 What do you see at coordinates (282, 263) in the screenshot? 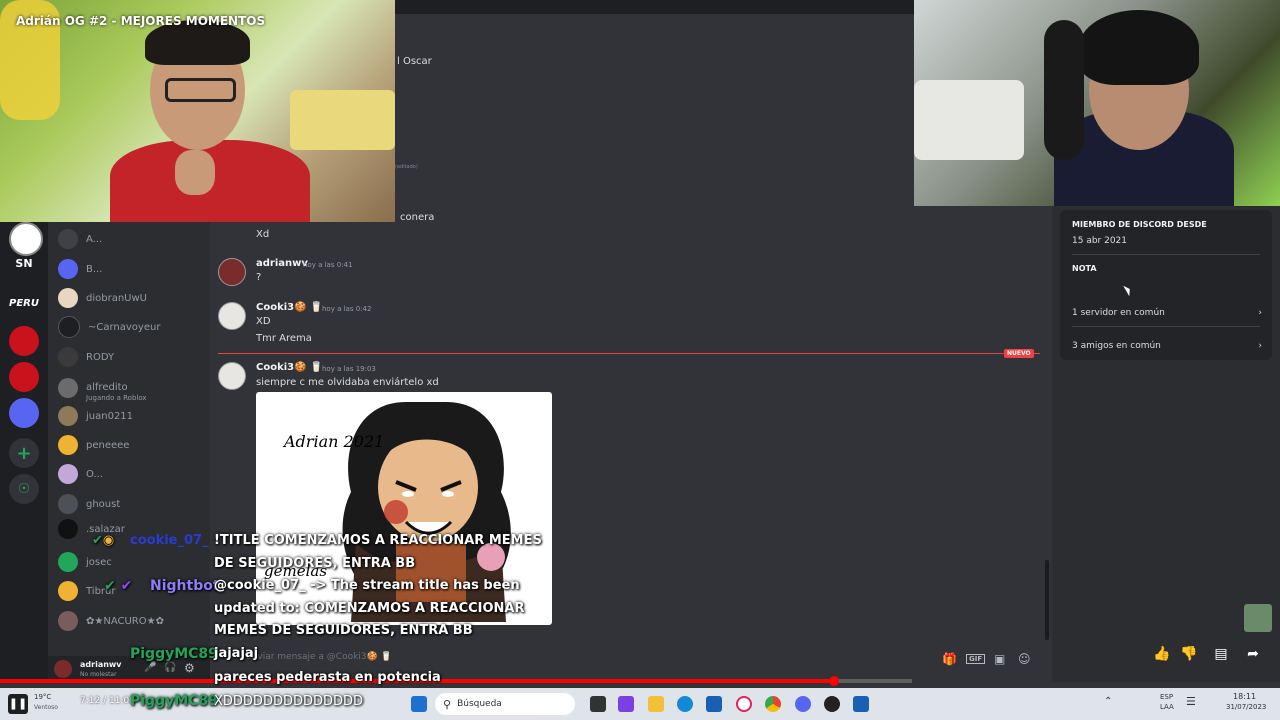
I see `message-username: adrianwv` at bounding box center [282, 263].